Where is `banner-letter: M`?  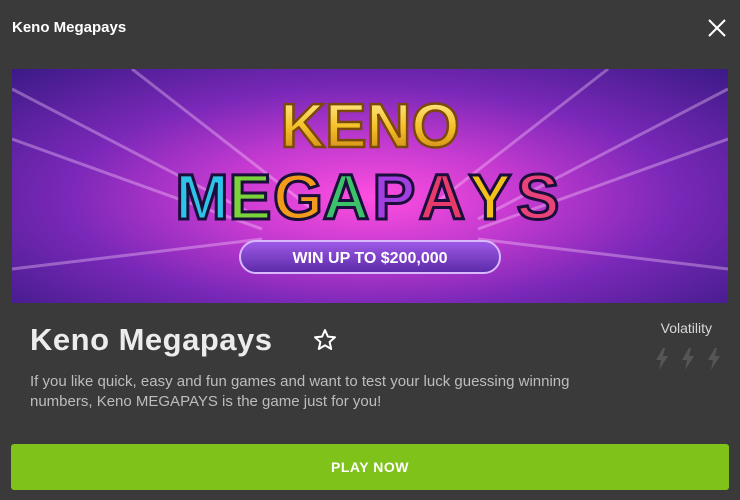 banner-letter: M is located at coordinates (201, 197).